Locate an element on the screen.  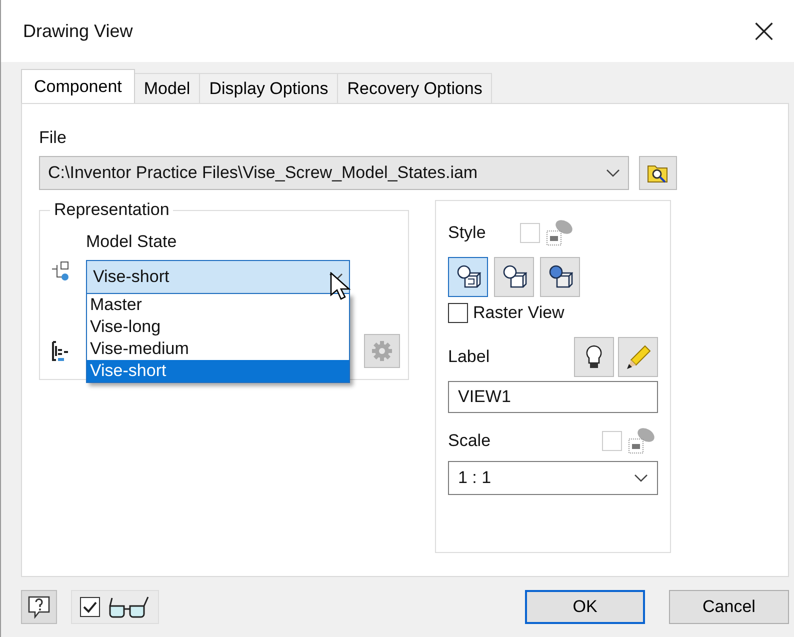
field-label: Scale is located at coordinates (469, 441).